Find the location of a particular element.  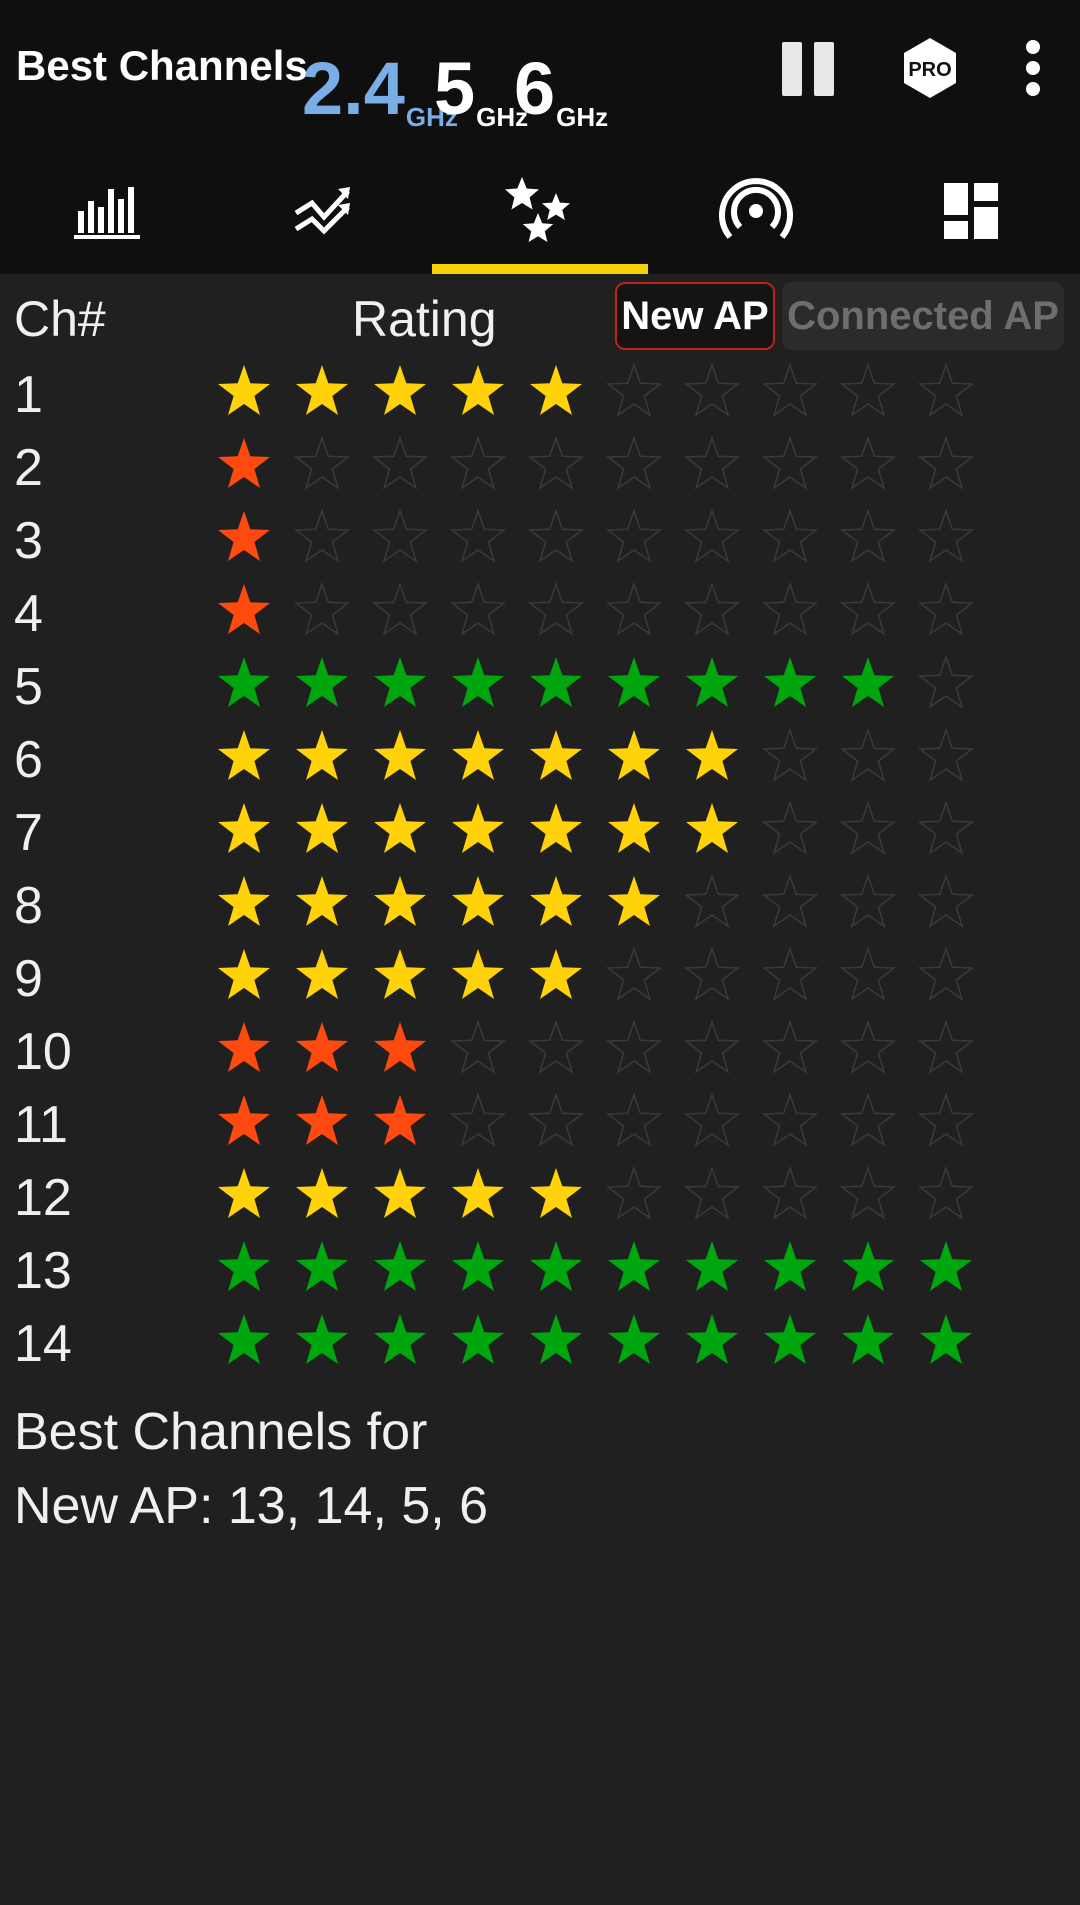

channel-number: 11 is located at coordinates (41, 1125).